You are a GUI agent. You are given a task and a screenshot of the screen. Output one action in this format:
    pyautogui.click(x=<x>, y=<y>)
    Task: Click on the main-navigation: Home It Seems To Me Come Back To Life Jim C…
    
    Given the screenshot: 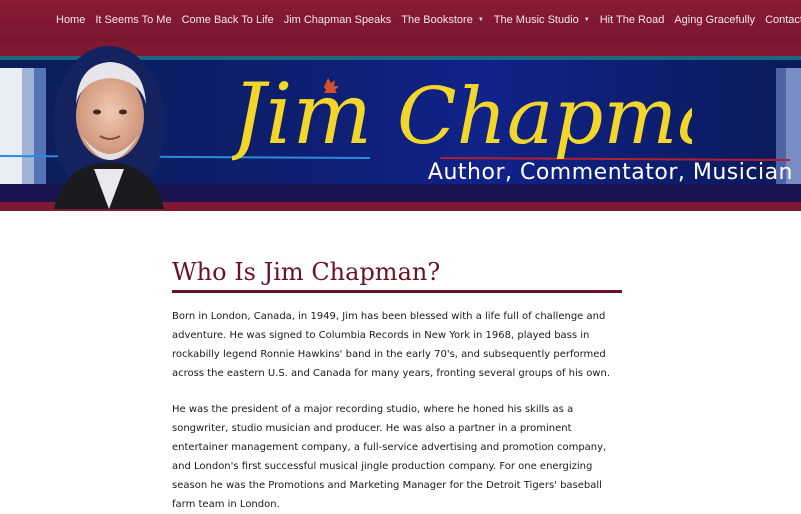 What is the action you would take?
    pyautogui.click(x=400, y=21)
    